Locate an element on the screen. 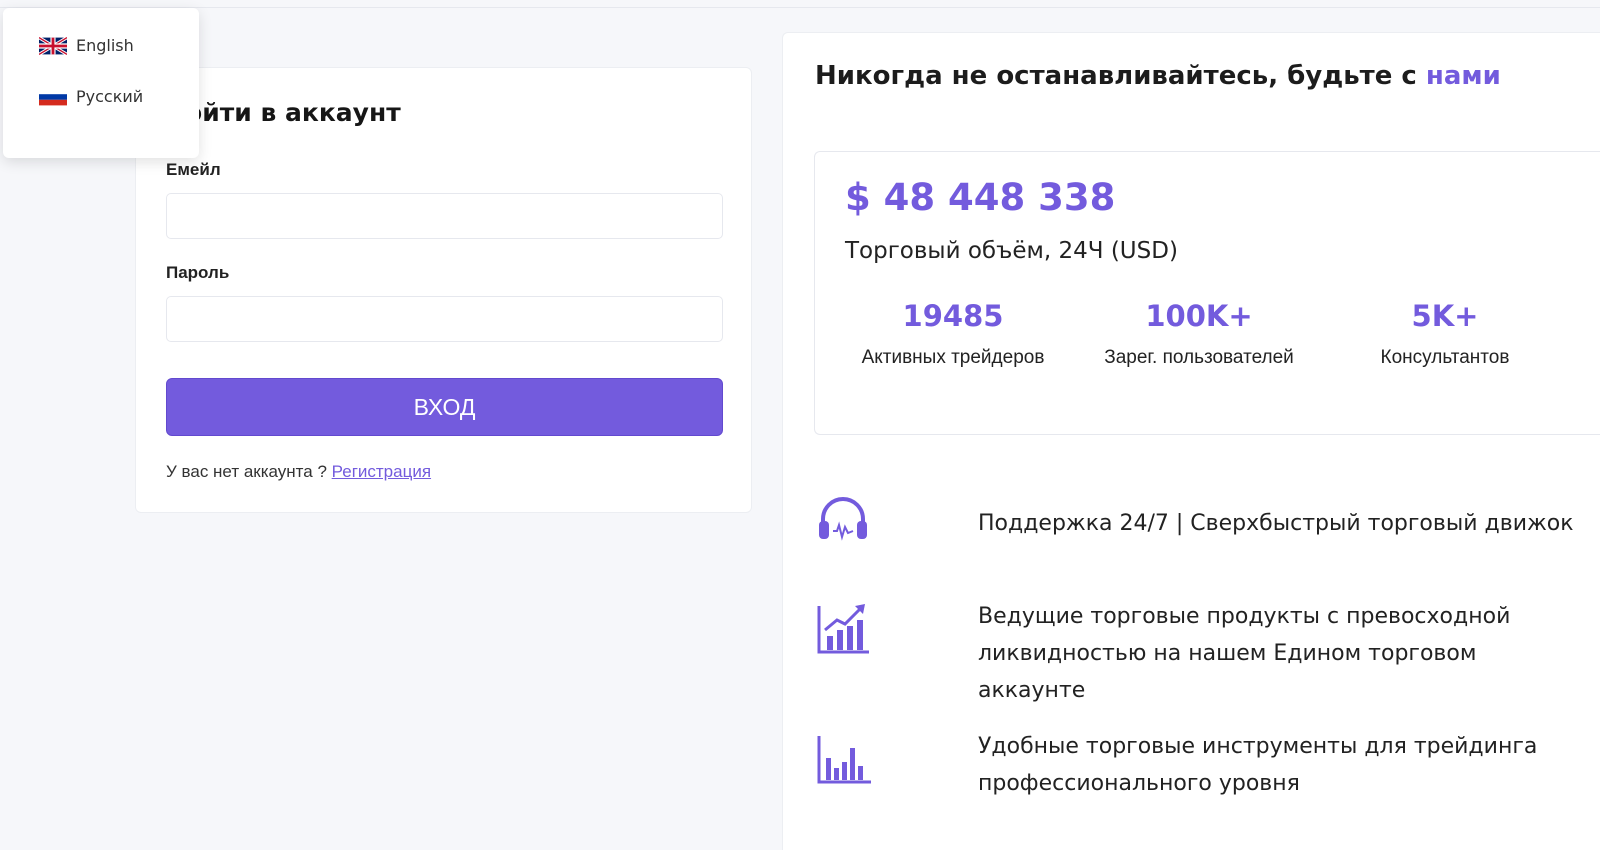 The width and height of the screenshot is (1600, 850). language-option-russian: Русский is located at coordinates (91, 96).